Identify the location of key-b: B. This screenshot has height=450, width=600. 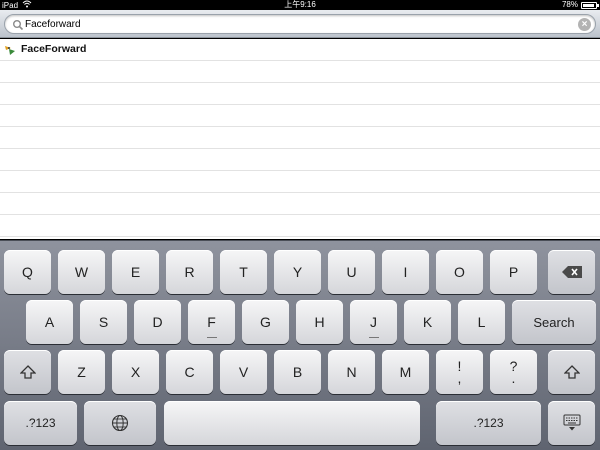
(297, 372).